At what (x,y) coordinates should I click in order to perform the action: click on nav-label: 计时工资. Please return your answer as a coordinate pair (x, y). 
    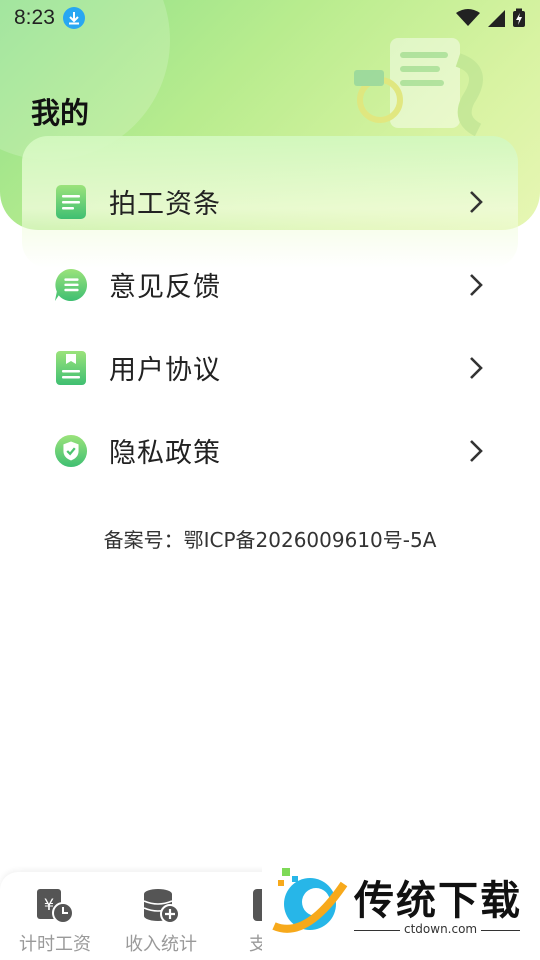
    Looking at the image, I should click on (55, 944).